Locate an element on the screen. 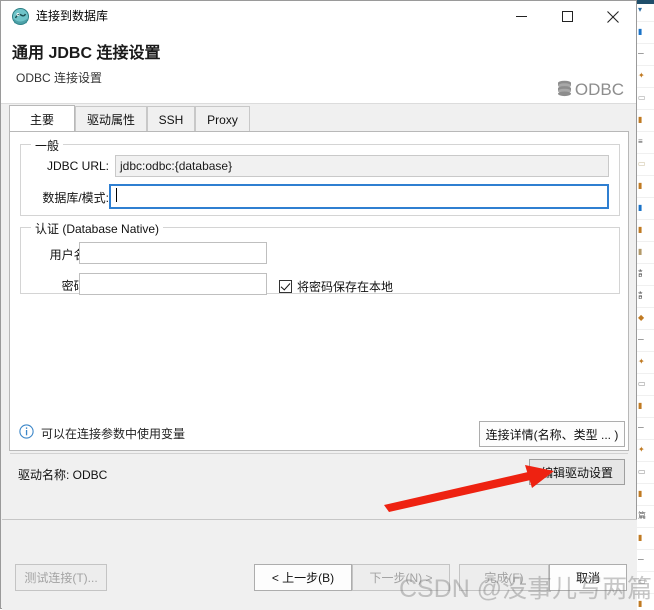 The width and height of the screenshot is (654, 610). save-password-checkbox-row: 将密码保存在本地 is located at coordinates (336, 286).